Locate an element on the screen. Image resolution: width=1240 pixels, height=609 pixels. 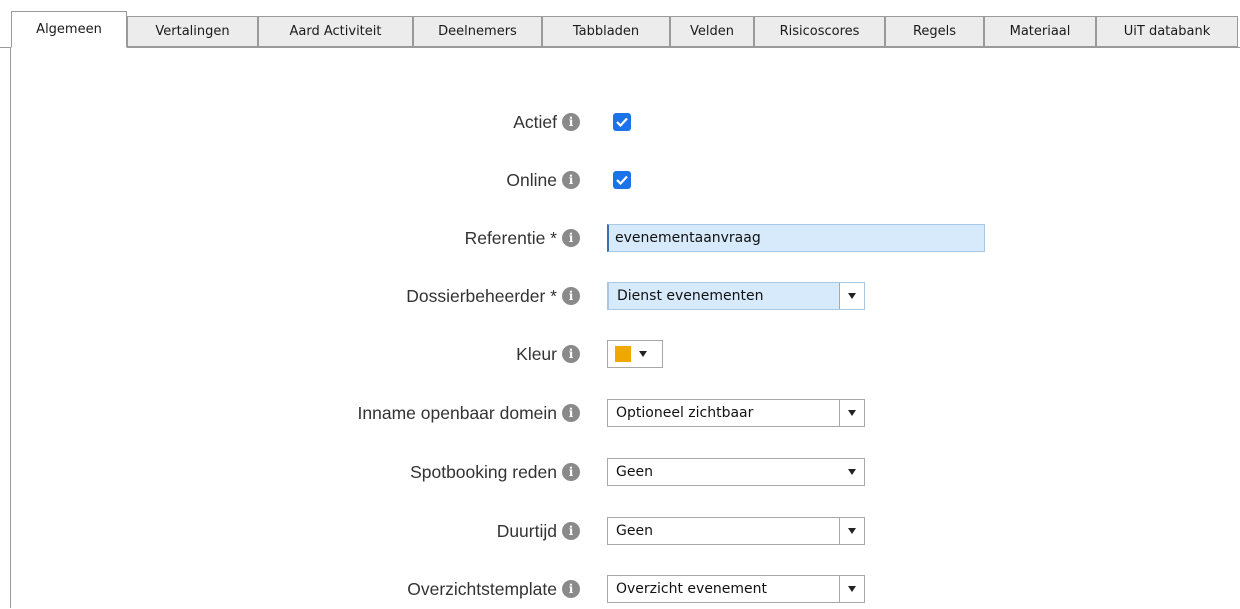
duurtijd-value: Geen is located at coordinates (634, 531).